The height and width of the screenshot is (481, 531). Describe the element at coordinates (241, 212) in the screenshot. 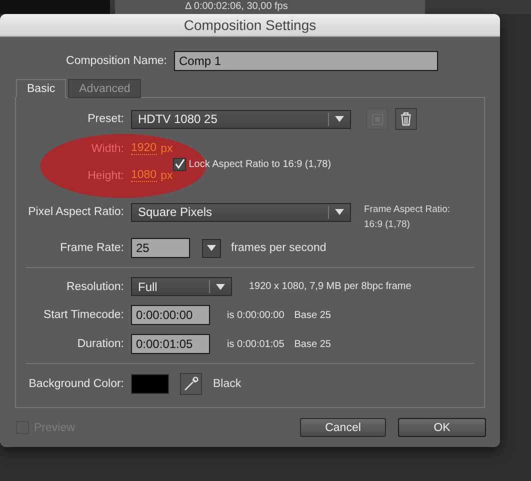

I see `pixel-aspect-dropdown: Square Pixels` at that location.